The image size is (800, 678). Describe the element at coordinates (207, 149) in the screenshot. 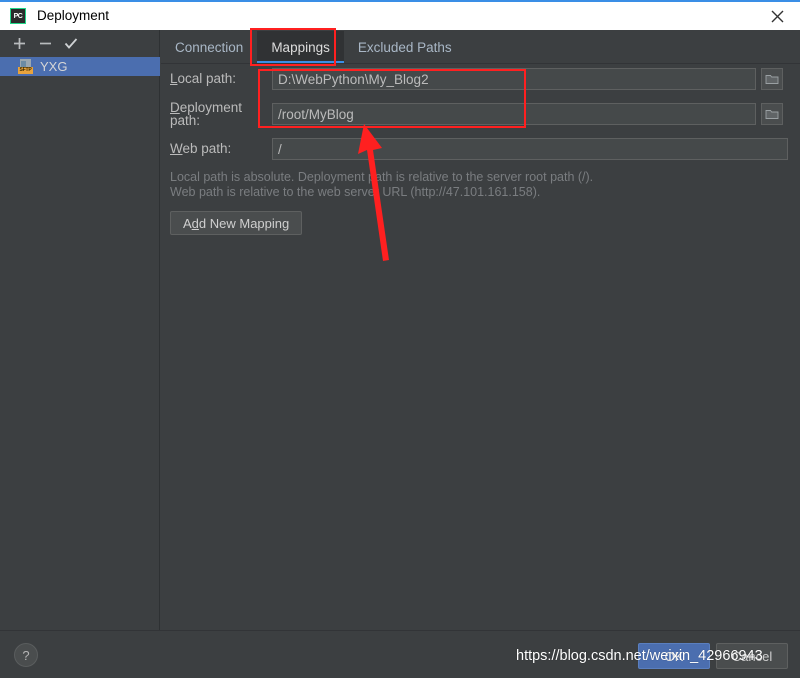

I see `web-path-label-text: eb path:` at that location.